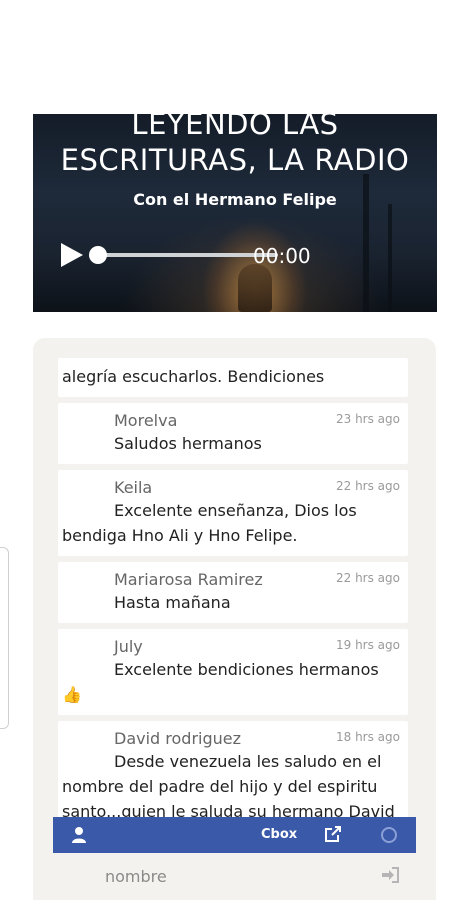 Image resolution: width=469 pixels, height=900 pixels. I want to click on progress-track, so click(188, 255).